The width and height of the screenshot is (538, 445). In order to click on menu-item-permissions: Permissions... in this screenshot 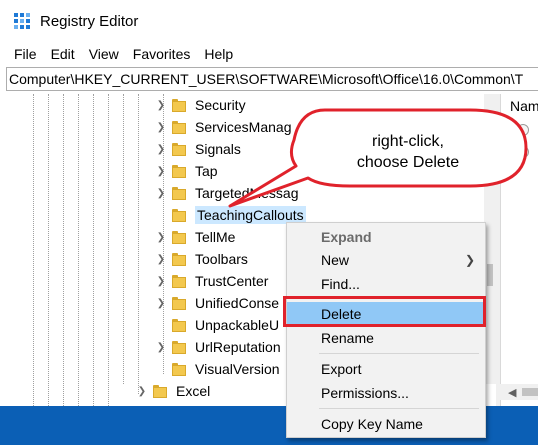, I will do `click(386, 393)`.